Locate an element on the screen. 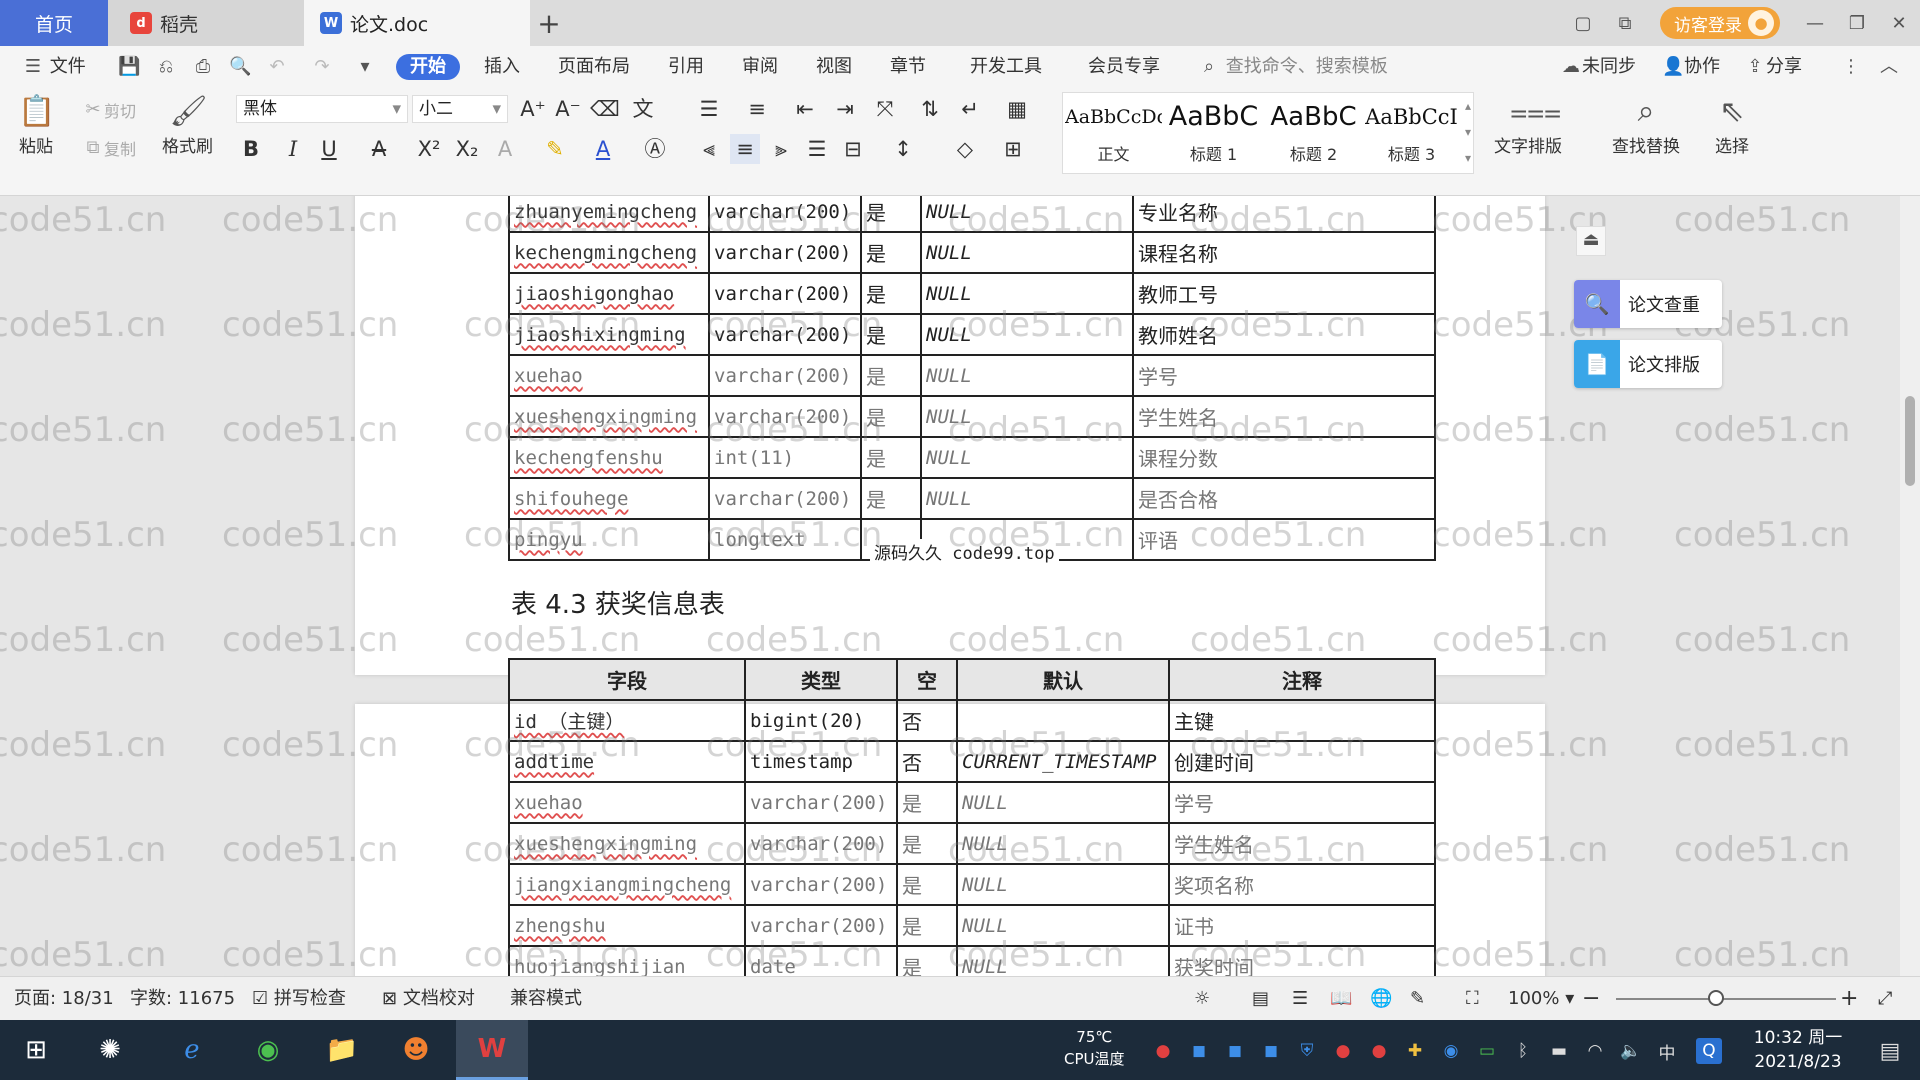 The image size is (1920, 1080). shrink-font-icon: A⁻ is located at coordinates (568, 109).